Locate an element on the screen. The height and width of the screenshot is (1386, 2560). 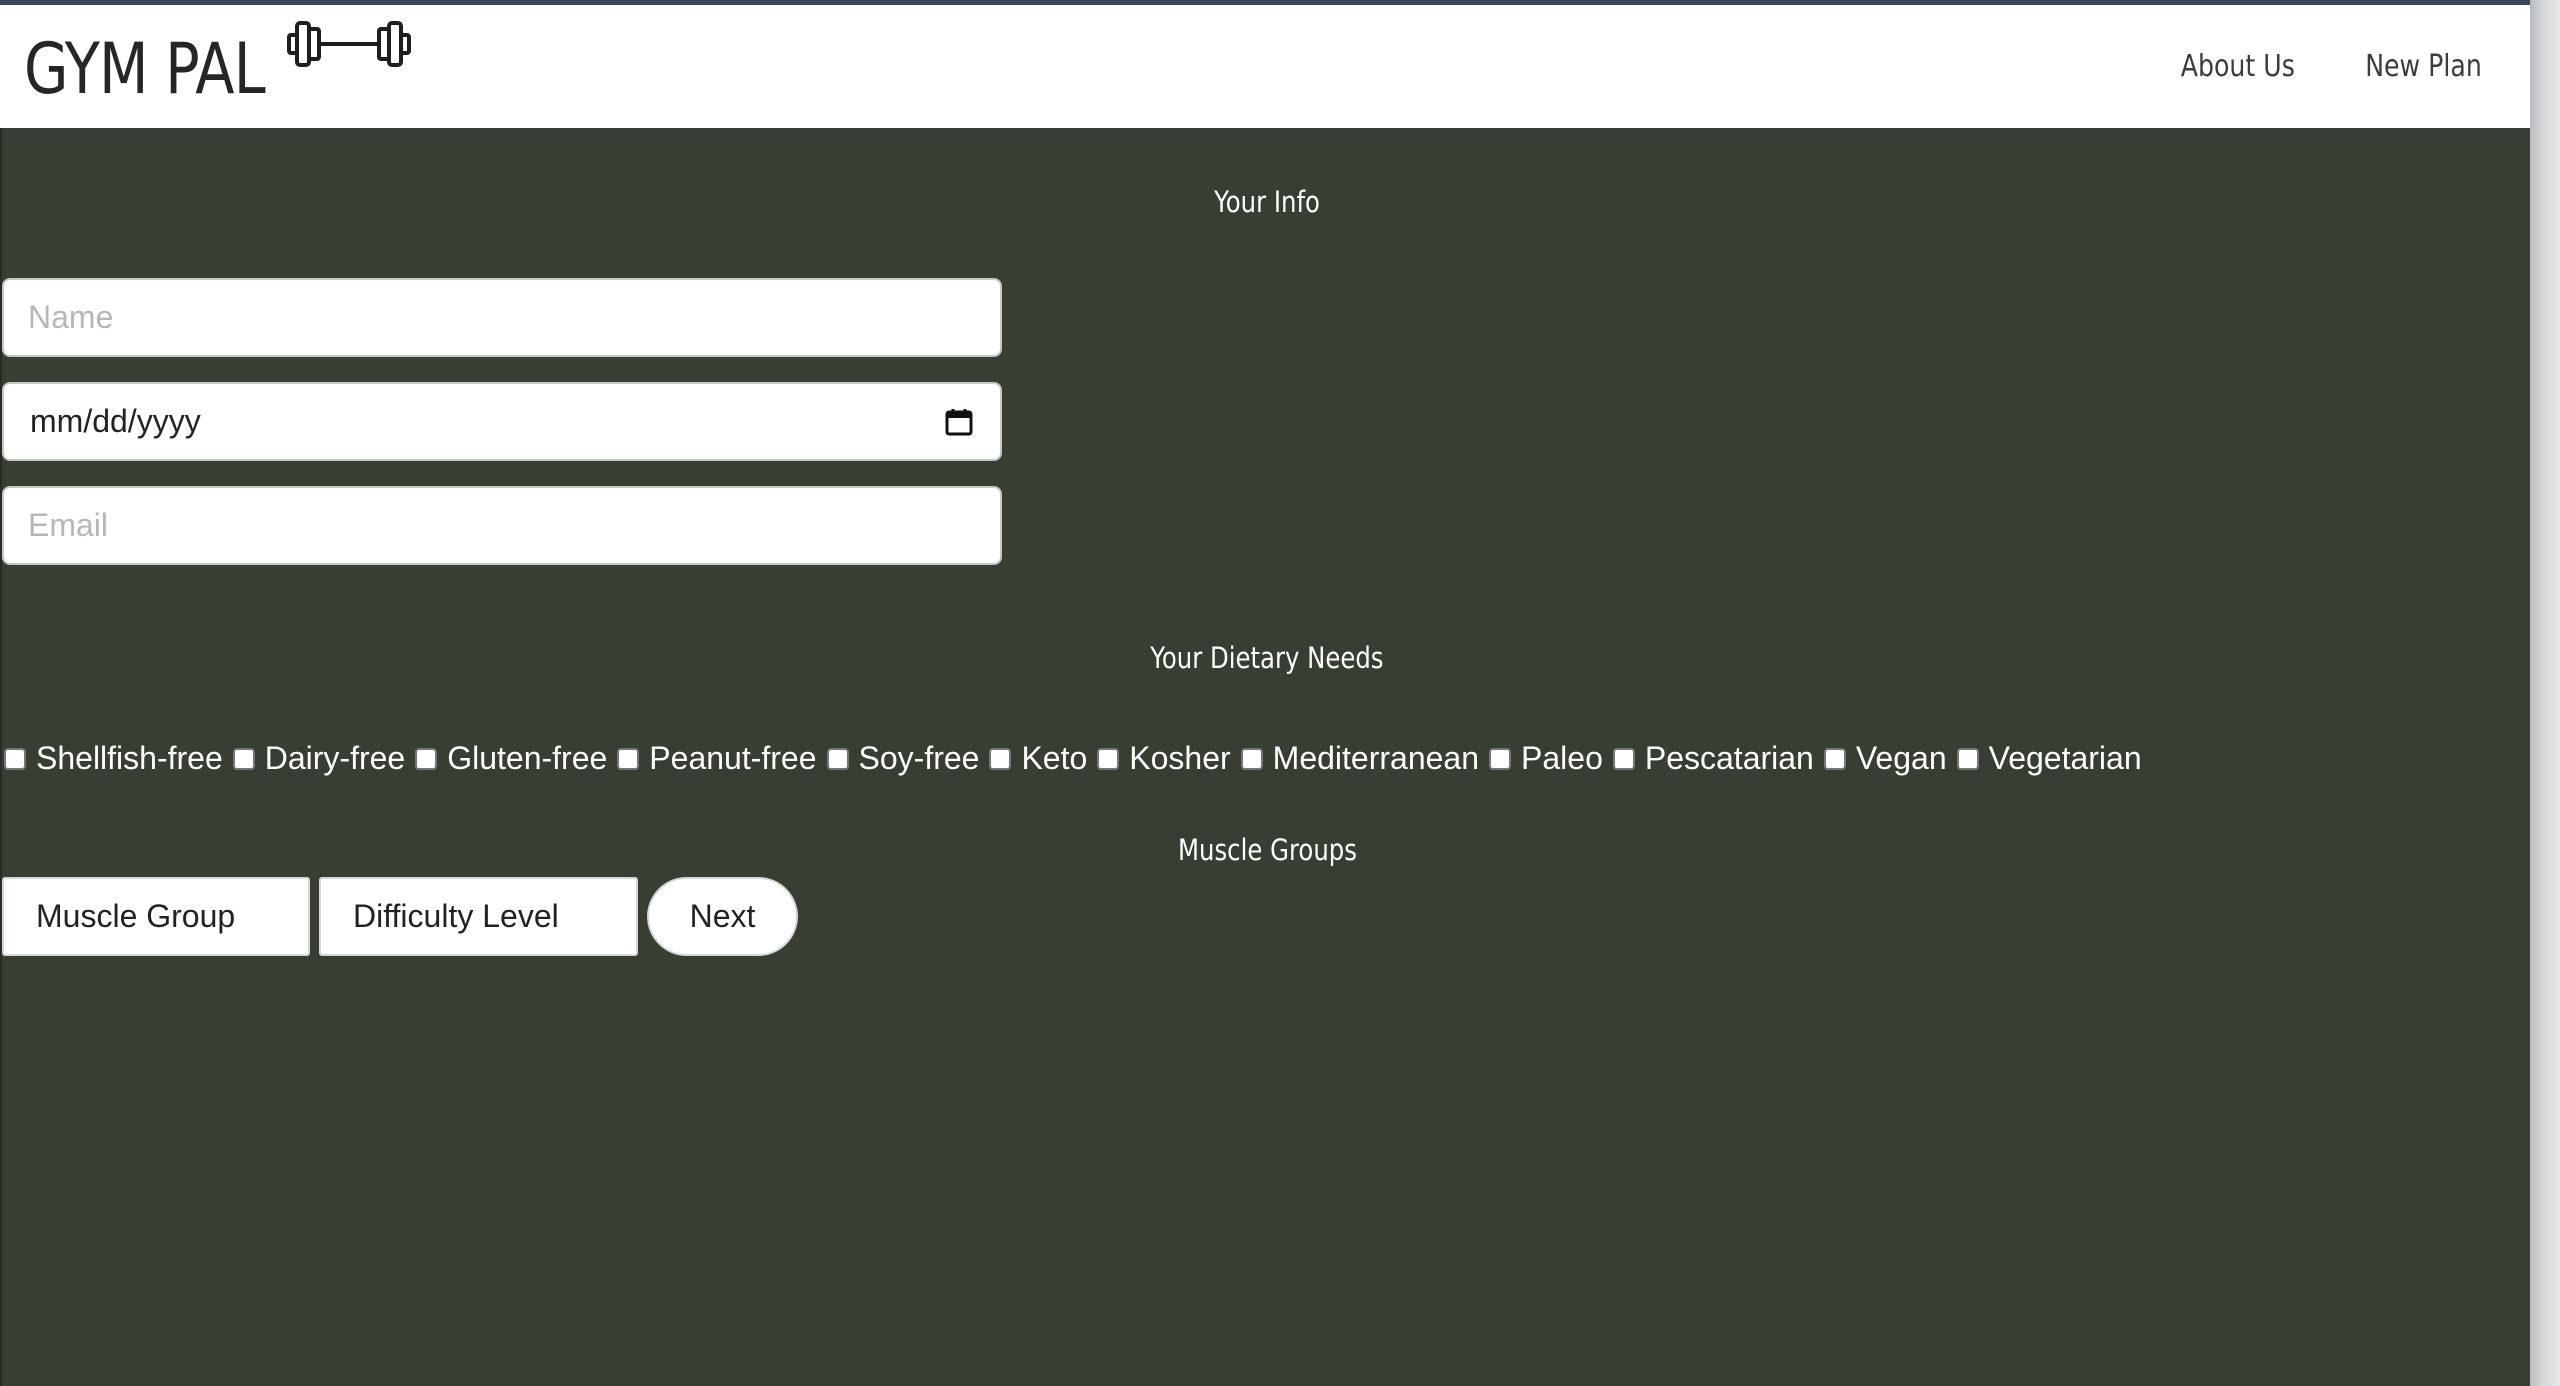
date-placeholder: mm/dd/yyyy is located at coordinates (115, 421).